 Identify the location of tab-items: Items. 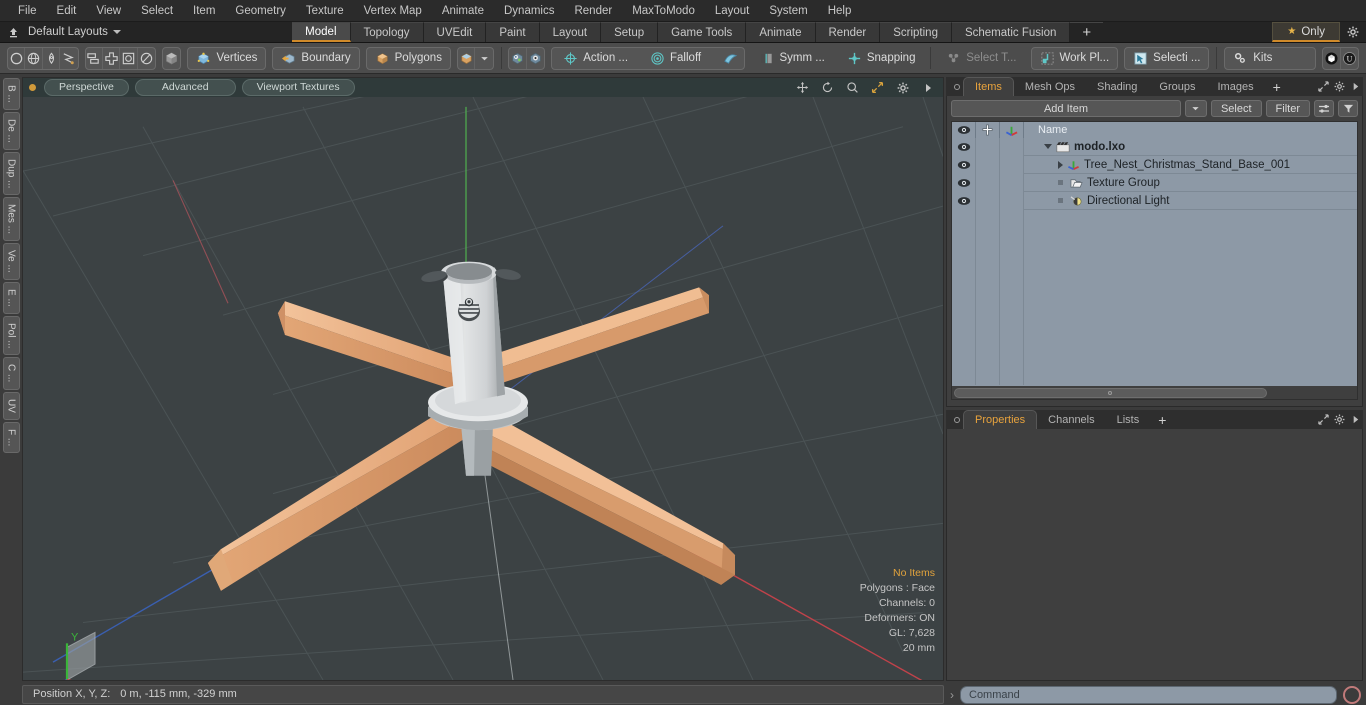
(988, 86).